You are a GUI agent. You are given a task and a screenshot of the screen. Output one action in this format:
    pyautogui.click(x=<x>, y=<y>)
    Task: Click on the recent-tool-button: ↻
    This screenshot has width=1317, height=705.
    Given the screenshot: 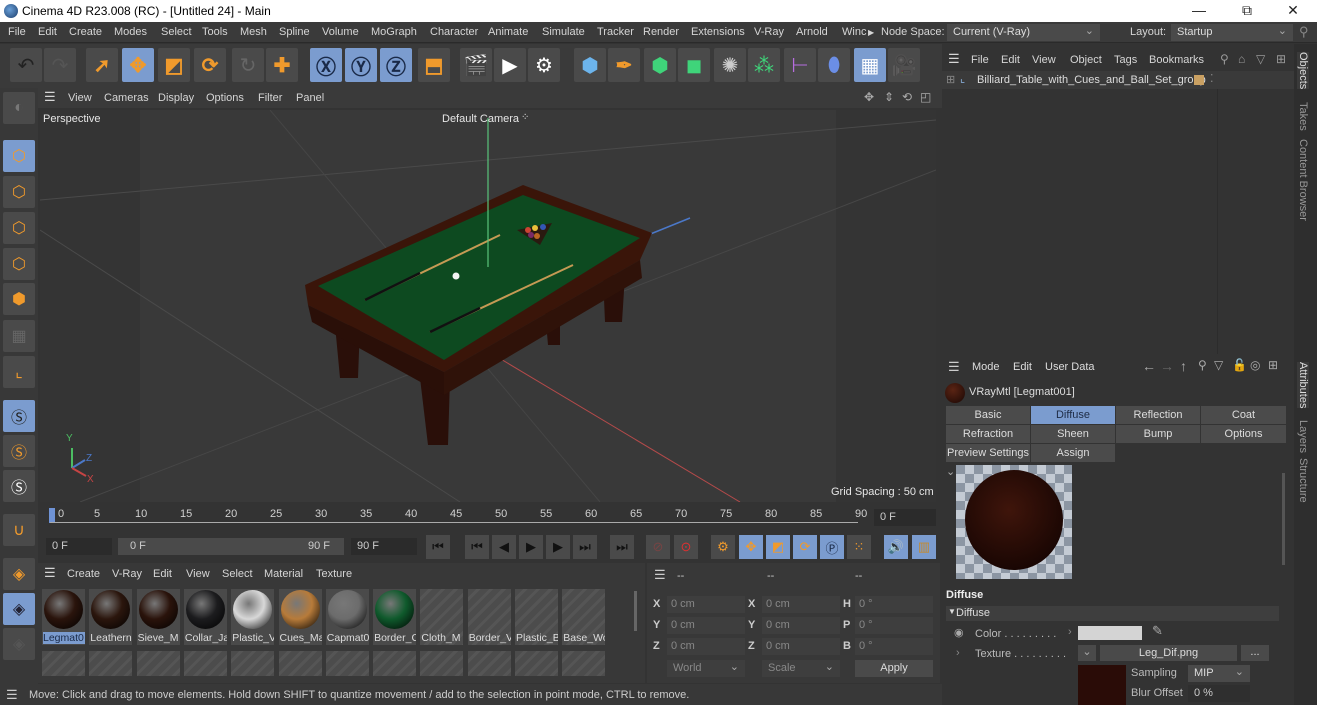 What is the action you would take?
    pyautogui.click(x=248, y=65)
    